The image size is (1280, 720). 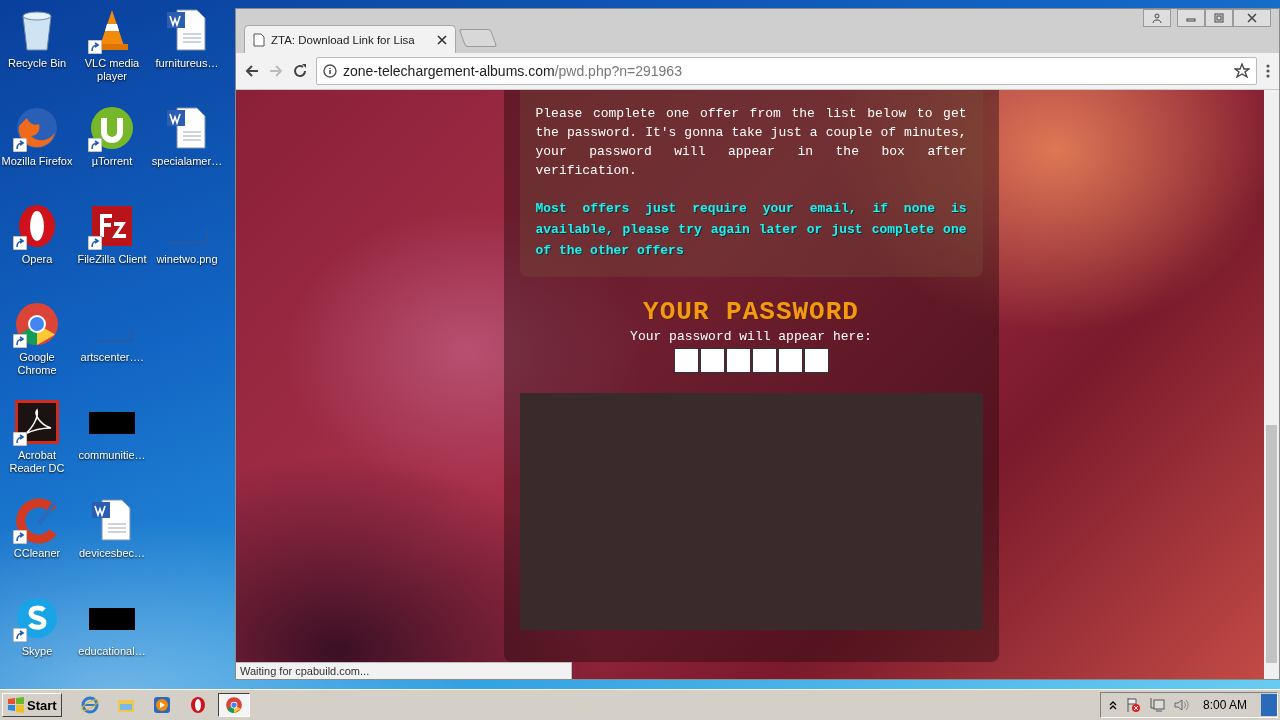 I want to click on acrobat-icon, so click(x=37, y=422).